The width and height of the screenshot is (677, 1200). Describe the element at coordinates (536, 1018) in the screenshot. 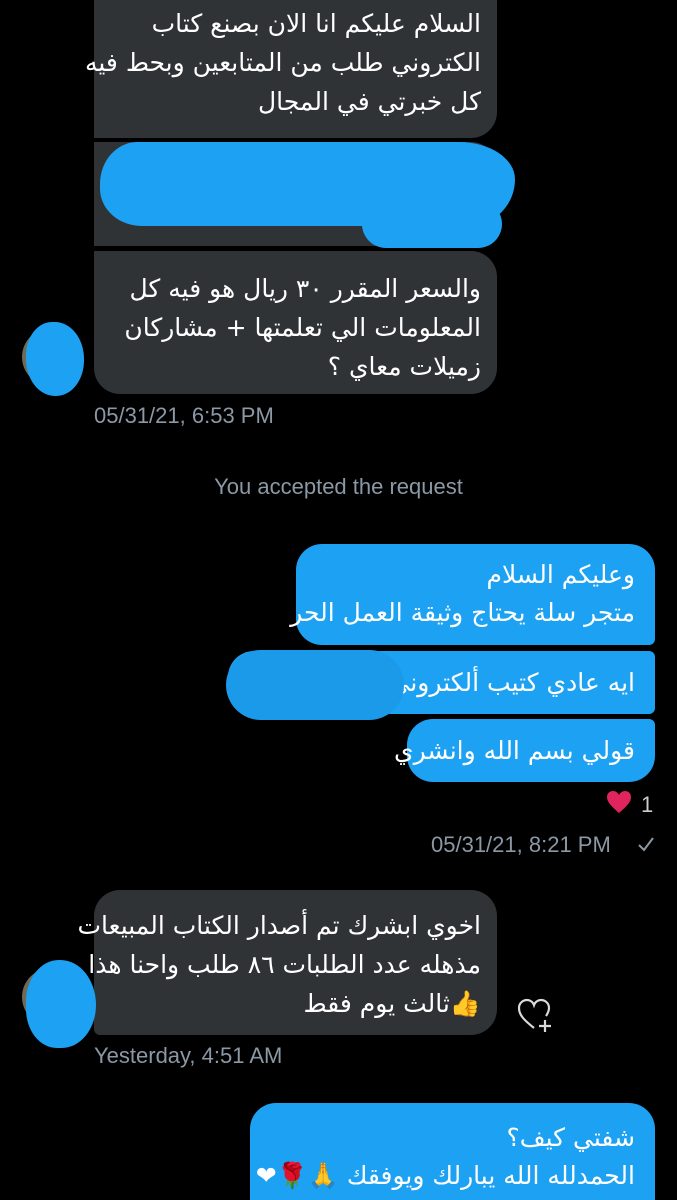

I see `add-reaction-heart-icon` at that location.